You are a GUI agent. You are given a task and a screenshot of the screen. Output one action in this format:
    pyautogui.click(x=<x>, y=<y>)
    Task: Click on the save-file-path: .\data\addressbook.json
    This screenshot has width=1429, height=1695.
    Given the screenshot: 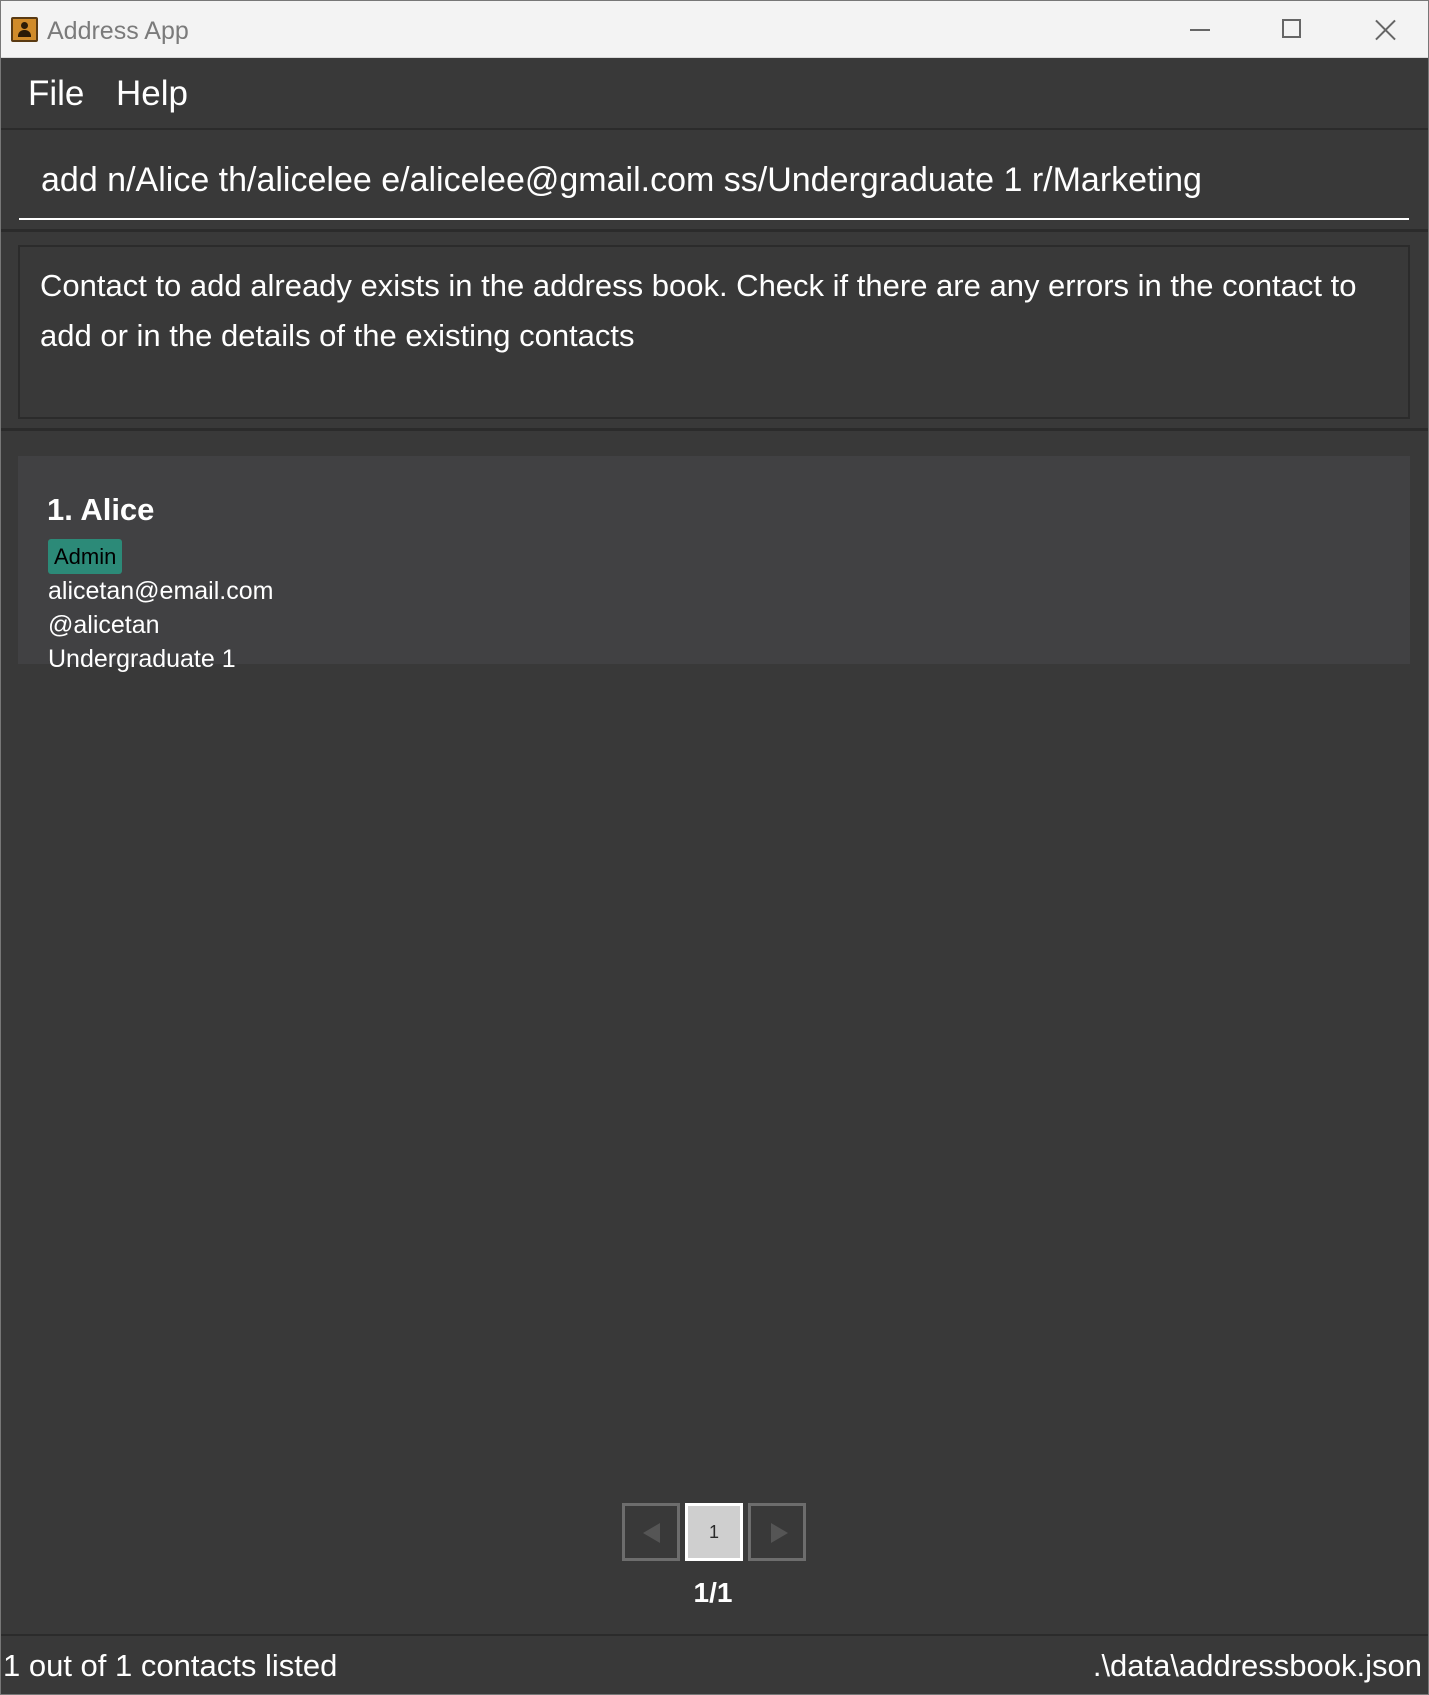 What is the action you would take?
    pyautogui.click(x=1257, y=1665)
    